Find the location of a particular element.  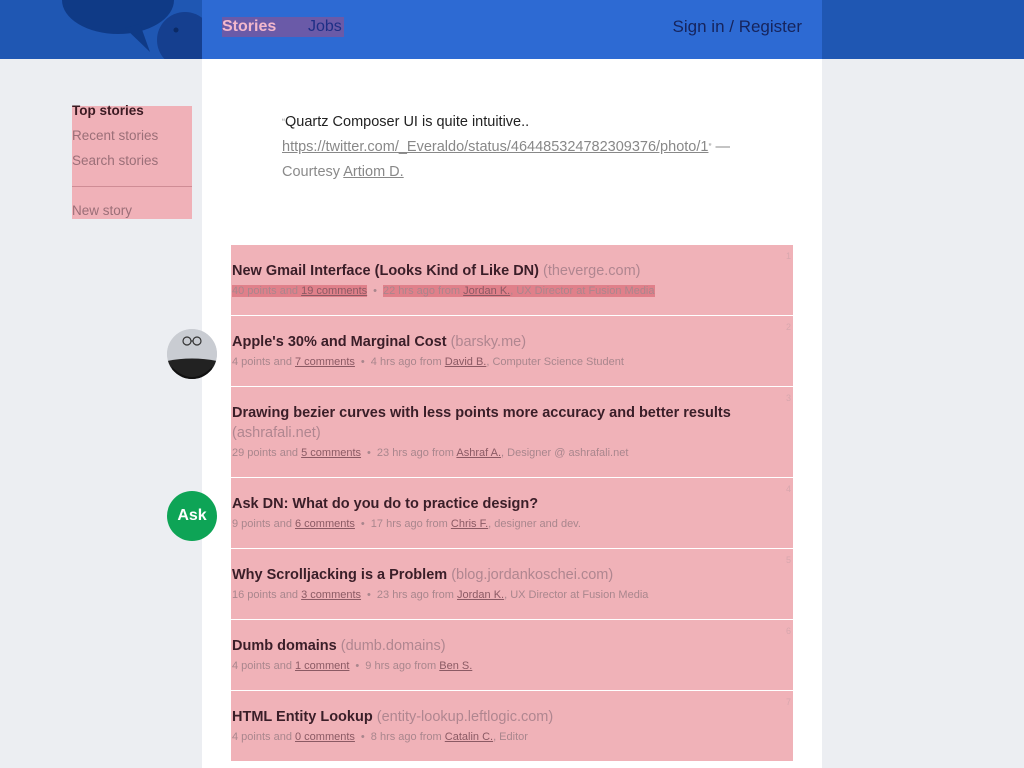

avatar is located at coordinates (192, 354).